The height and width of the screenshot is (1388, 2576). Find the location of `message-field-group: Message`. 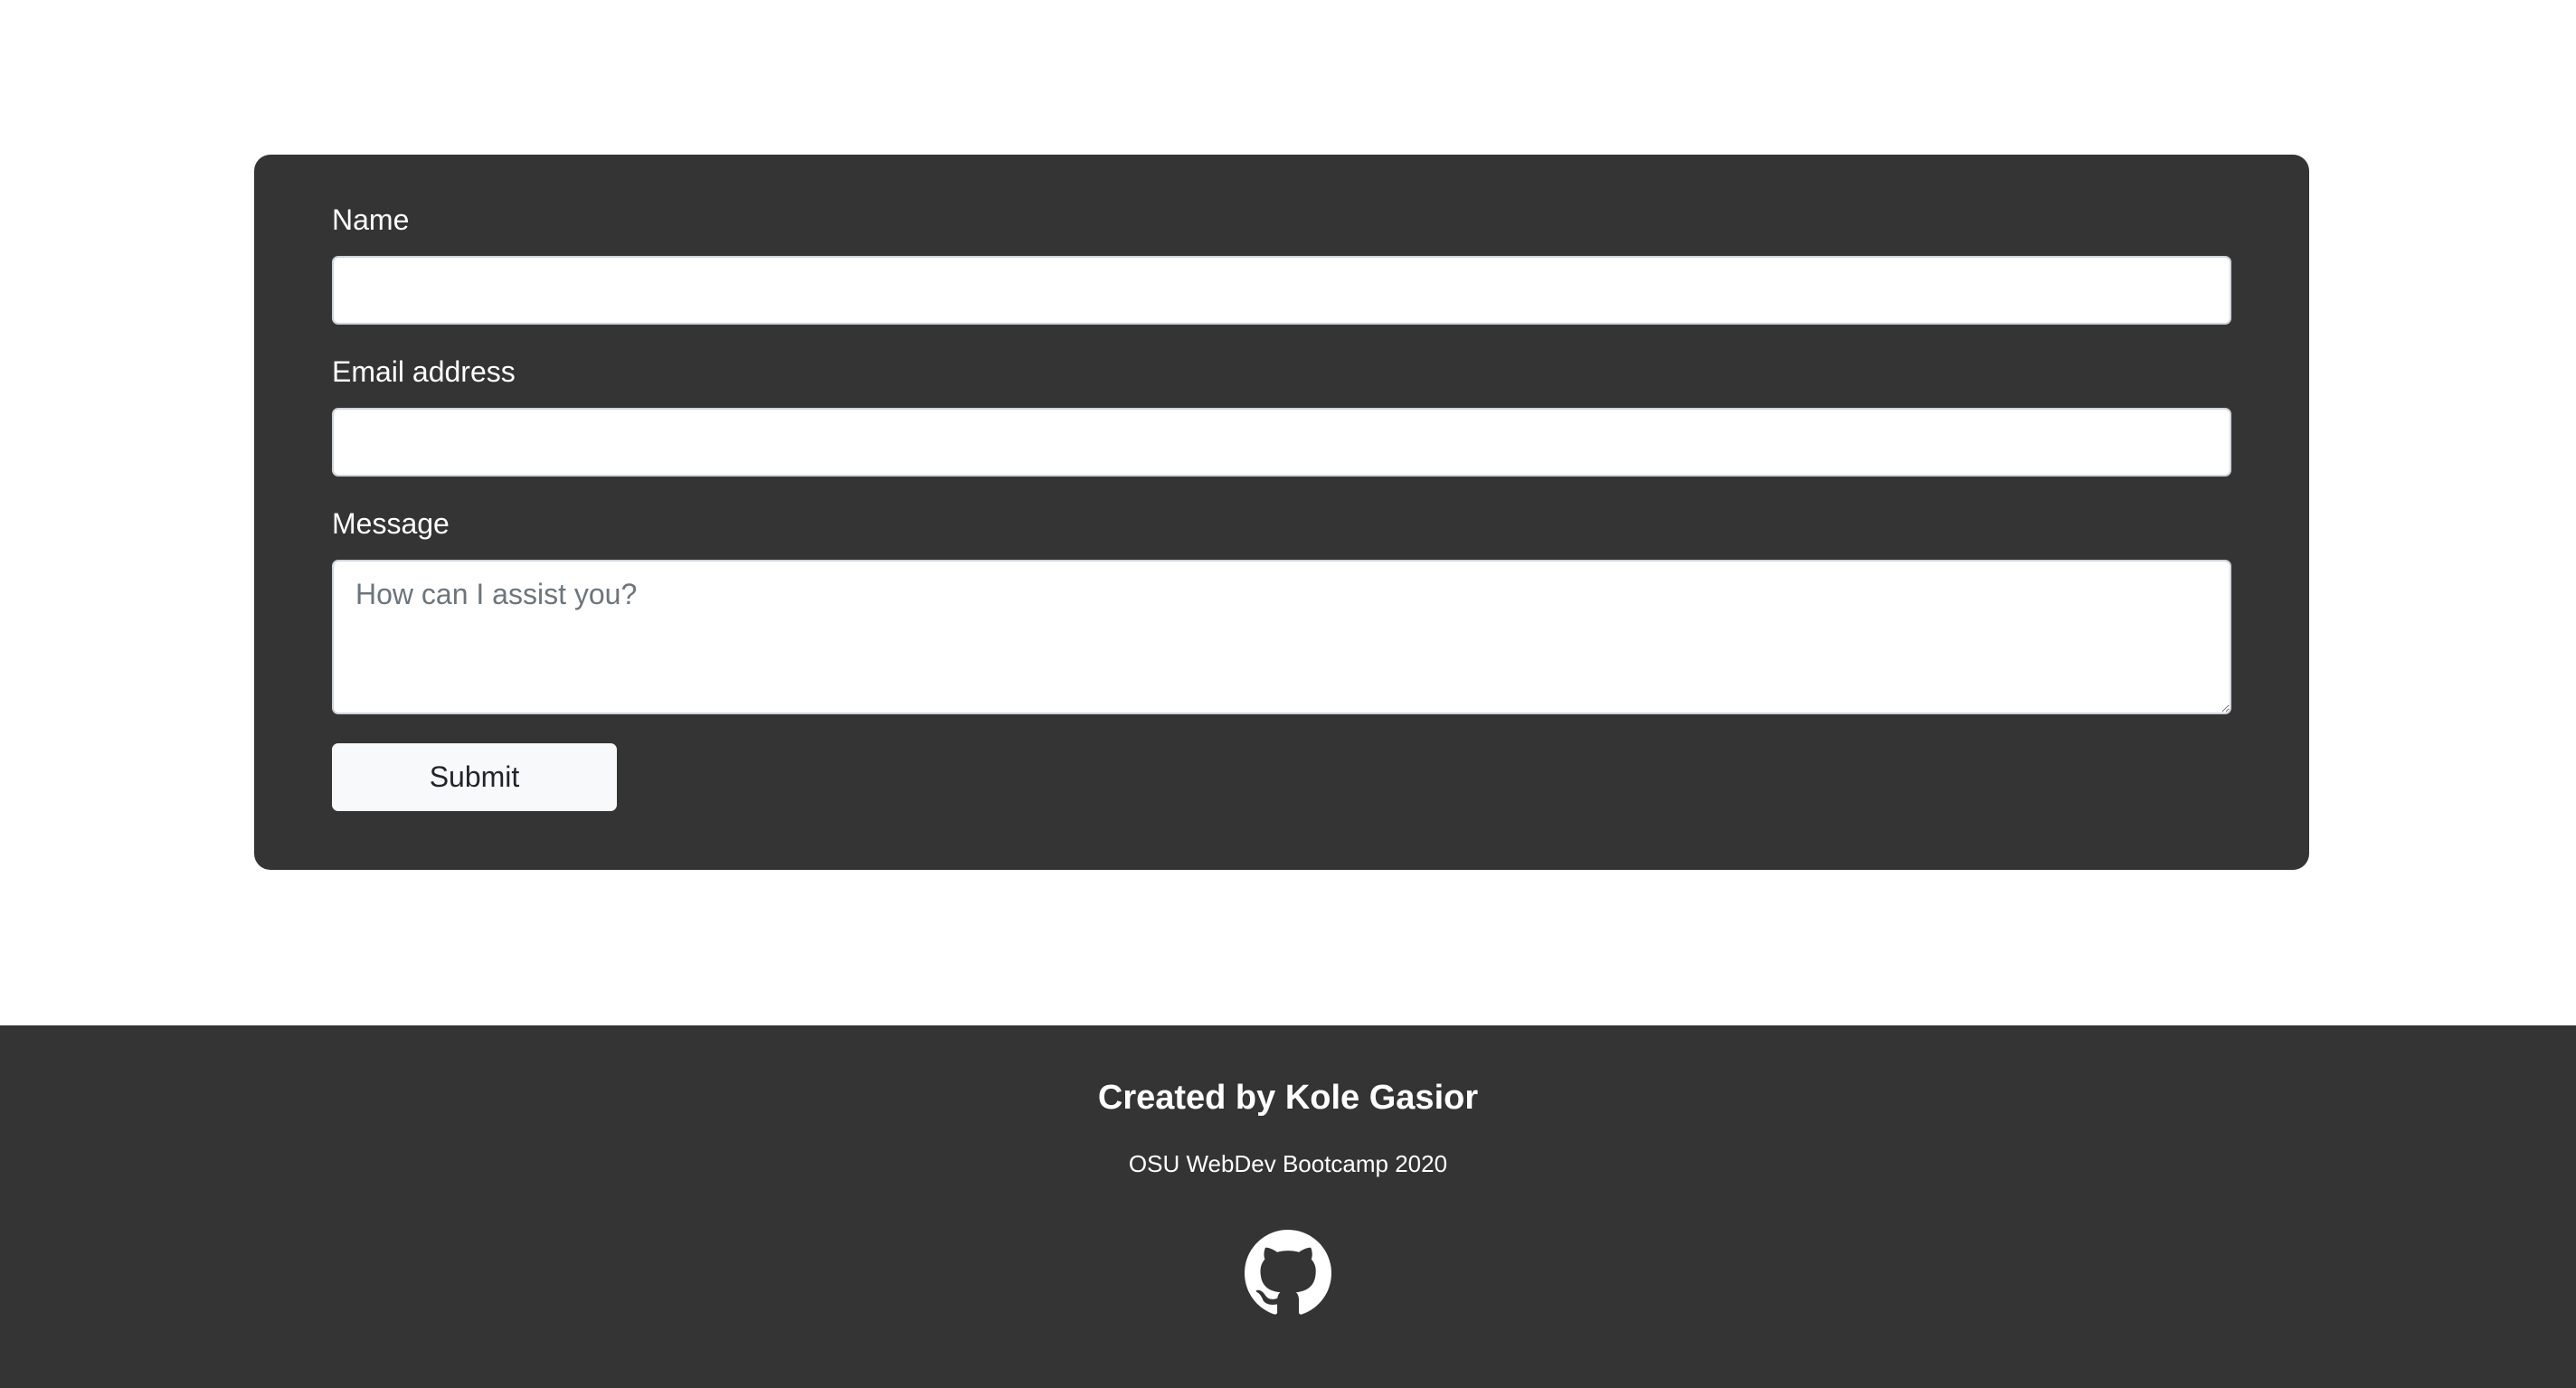

message-field-group: Message is located at coordinates (1281, 609).